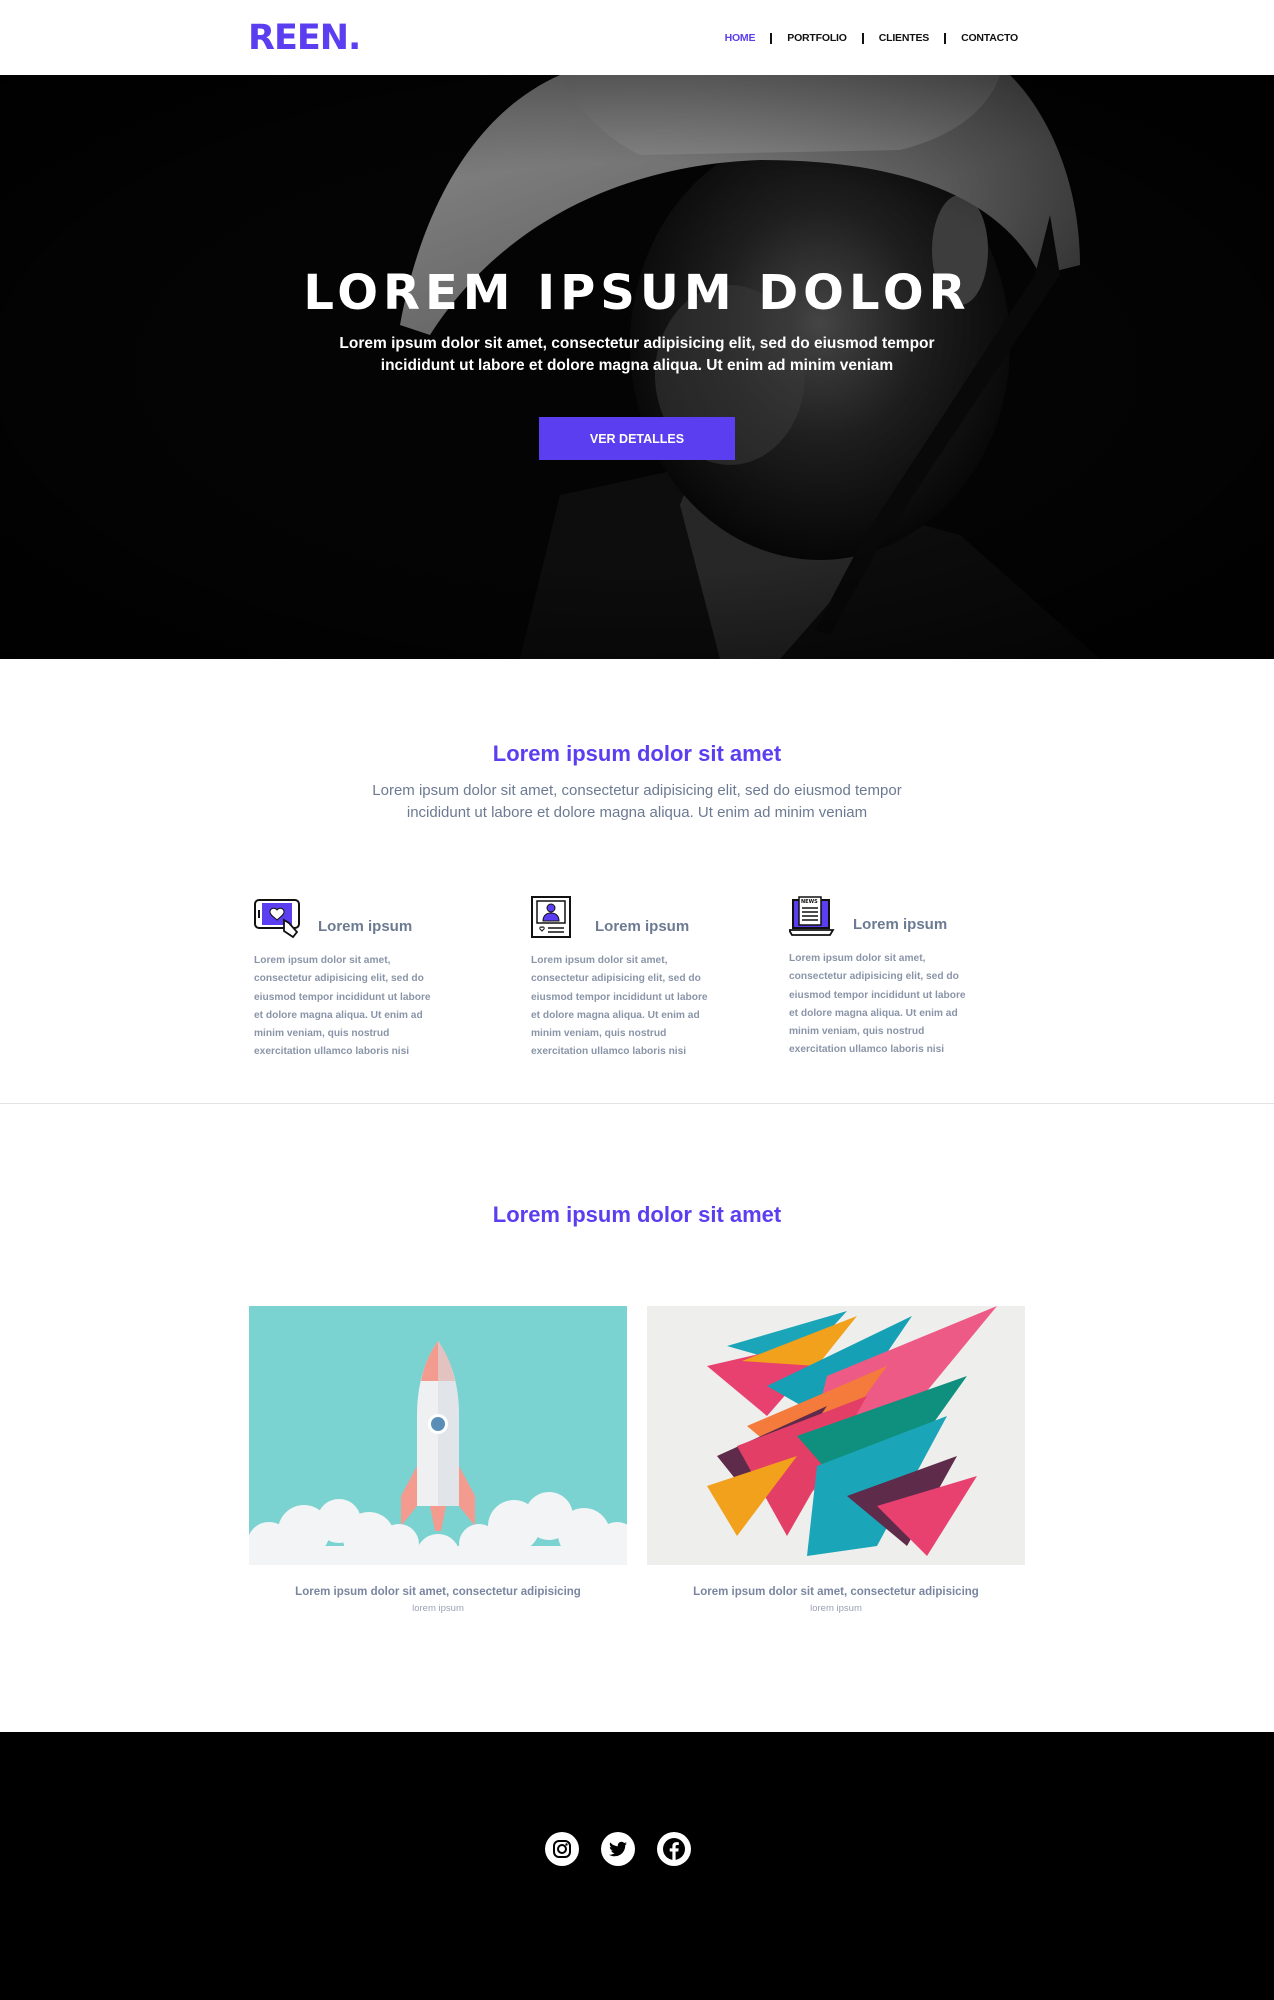 The width and height of the screenshot is (1274, 2000). Describe the element at coordinates (872, 38) in the screenshot. I see `main-nav: HOME PORTFOLIO CLIENTES CONTACTO` at that location.